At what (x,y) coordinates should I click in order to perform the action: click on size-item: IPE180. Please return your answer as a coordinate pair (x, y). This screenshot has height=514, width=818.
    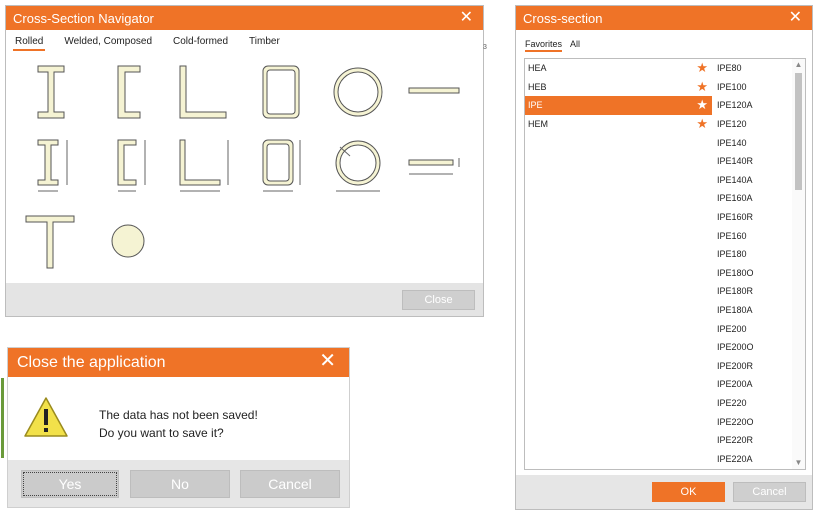
    Looking at the image, I should click on (752, 254).